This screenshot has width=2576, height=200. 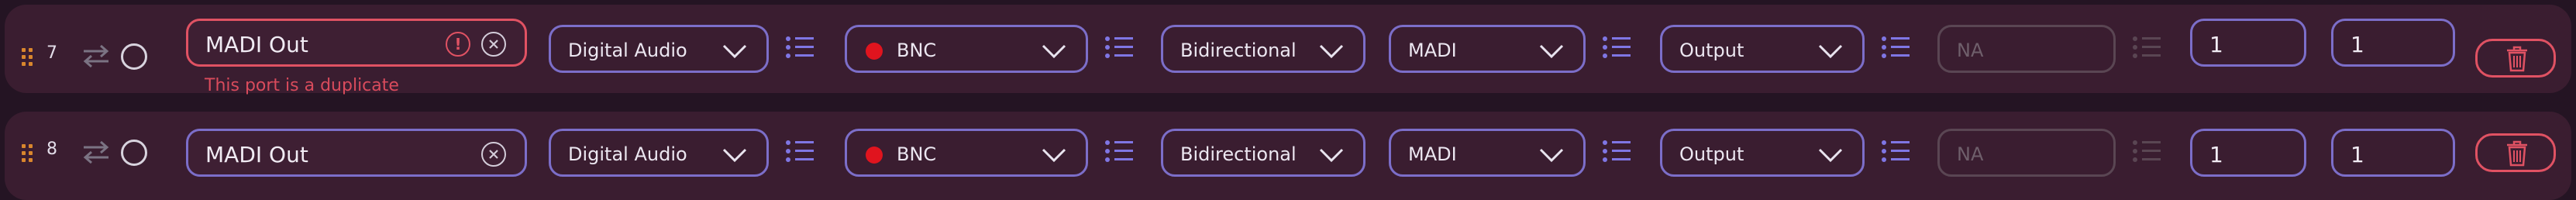 What do you see at coordinates (356, 43) in the screenshot?
I see `port-name-input: MADI Out !` at bounding box center [356, 43].